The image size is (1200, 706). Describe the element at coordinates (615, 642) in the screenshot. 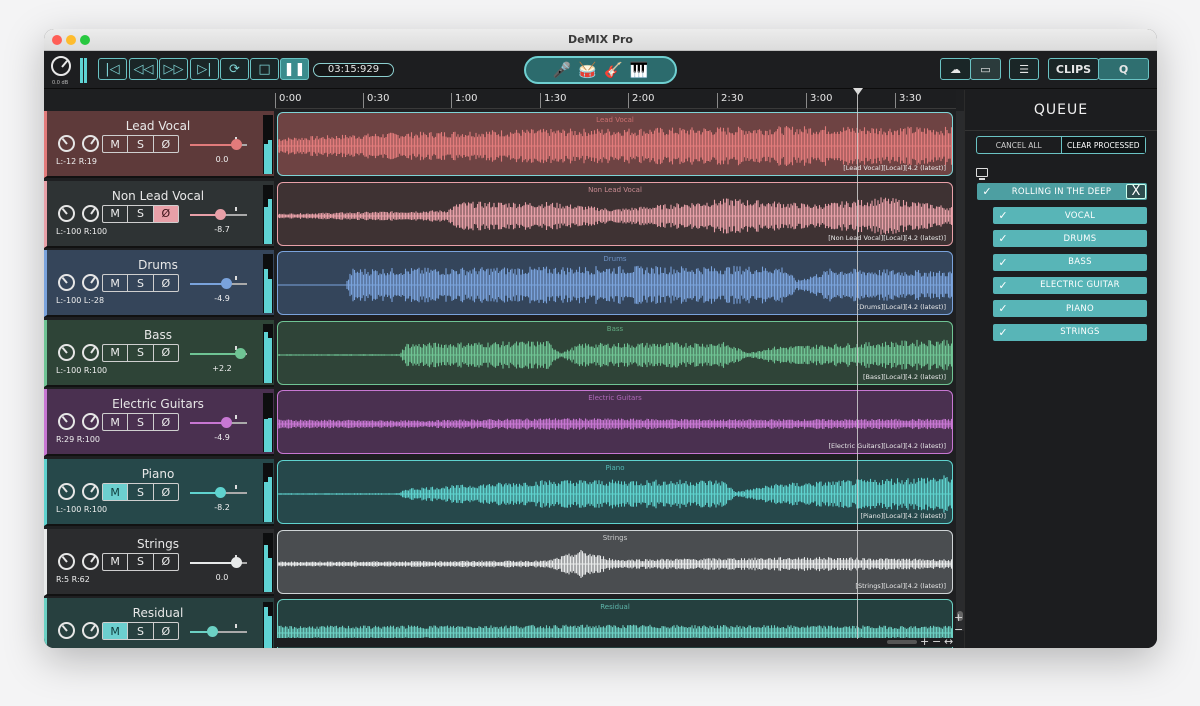

I see `horizontal-scrollbar` at that location.